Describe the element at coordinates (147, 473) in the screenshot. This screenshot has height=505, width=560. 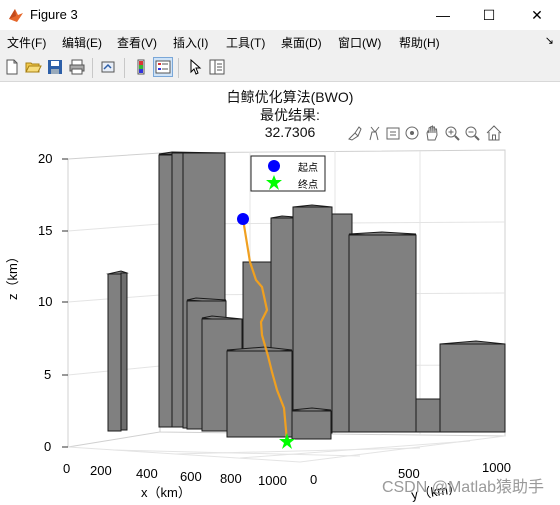
I see `x-tick-label: 400` at that location.